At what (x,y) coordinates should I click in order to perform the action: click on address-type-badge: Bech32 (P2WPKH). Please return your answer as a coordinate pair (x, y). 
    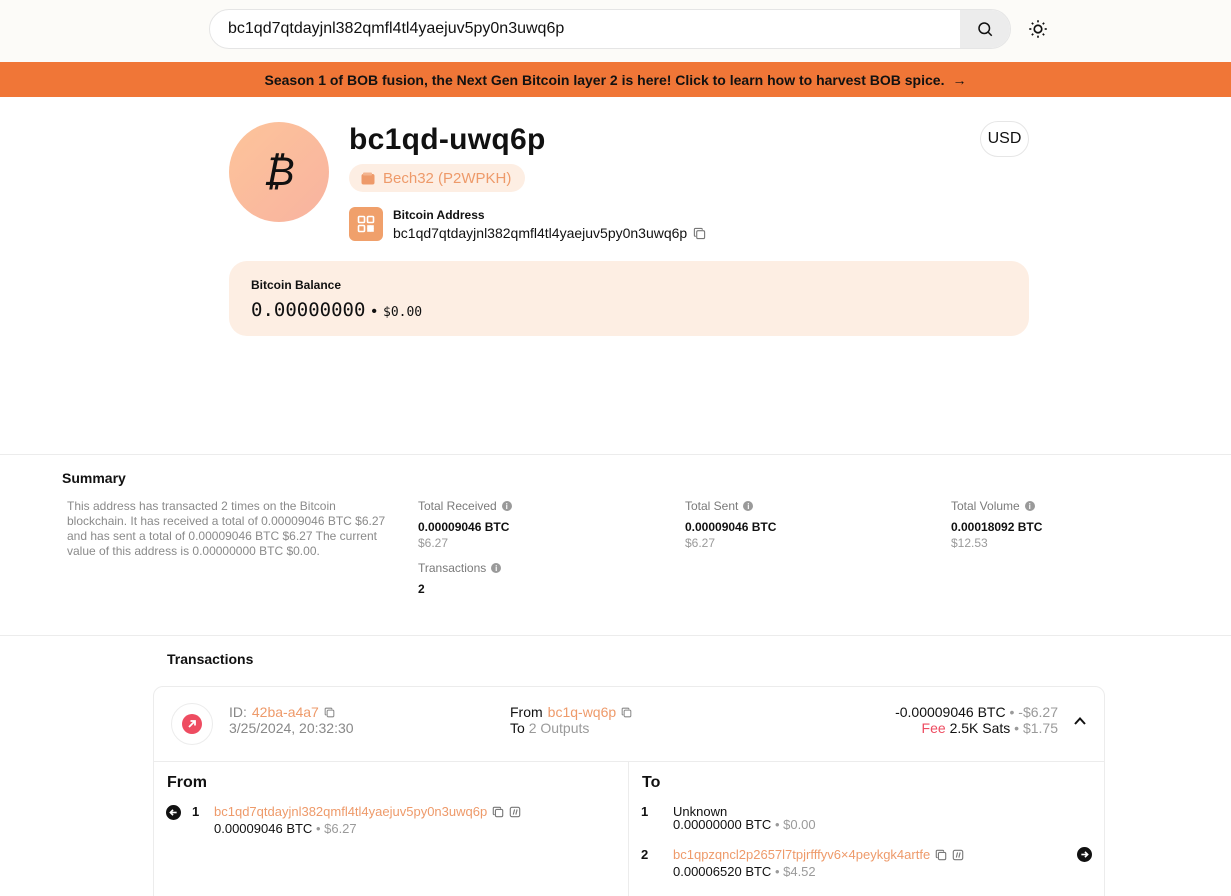
    Looking at the image, I should click on (437, 178).